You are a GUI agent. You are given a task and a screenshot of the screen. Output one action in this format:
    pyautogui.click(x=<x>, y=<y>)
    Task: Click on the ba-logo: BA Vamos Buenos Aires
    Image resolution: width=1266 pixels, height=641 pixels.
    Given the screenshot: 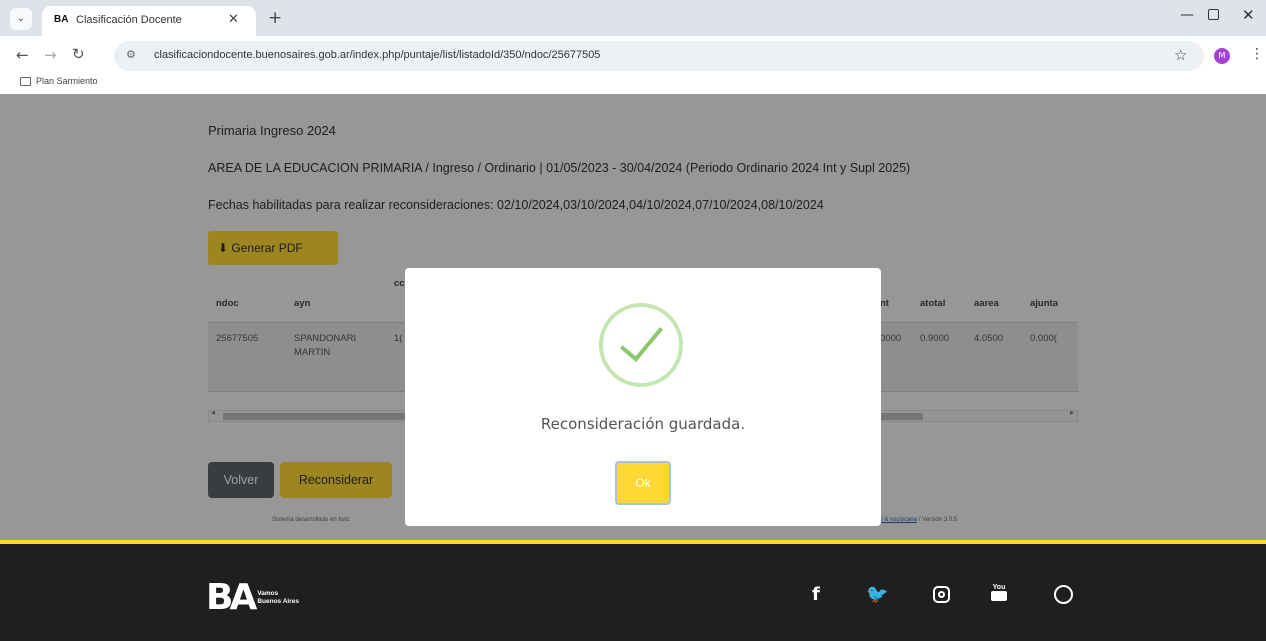 What is the action you would take?
    pyautogui.click(x=254, y=598)
    